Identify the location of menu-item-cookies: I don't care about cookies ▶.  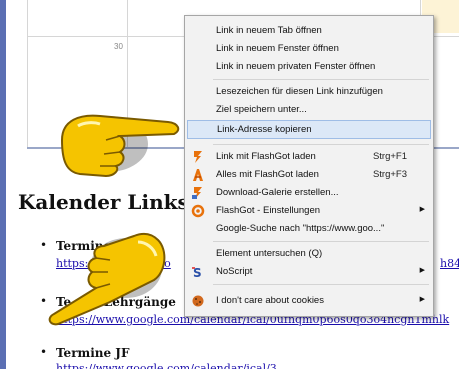
(309, 301).